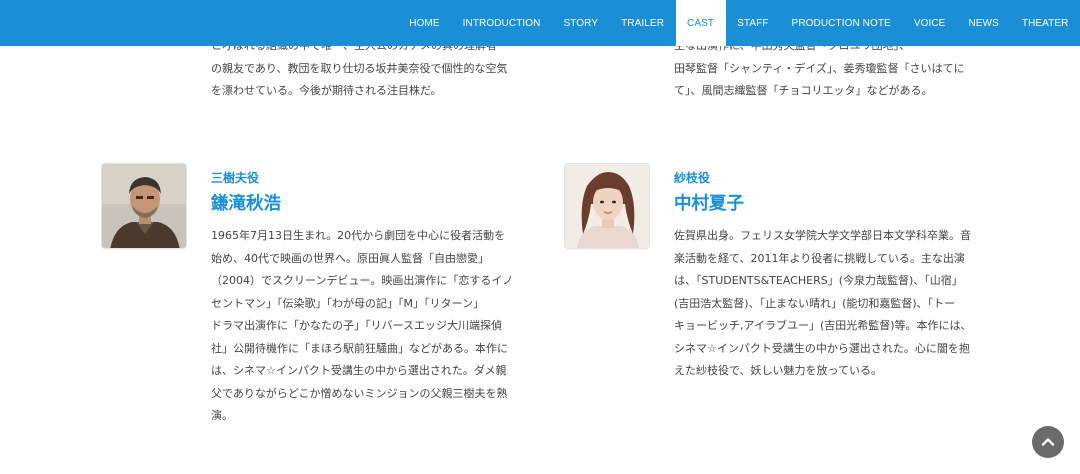 The image size is (1080, 474). What do you see at coordinates (709, 204) in the screenshot?
I see `cast-name: 中村夏子` at bounding box center [709, 204].